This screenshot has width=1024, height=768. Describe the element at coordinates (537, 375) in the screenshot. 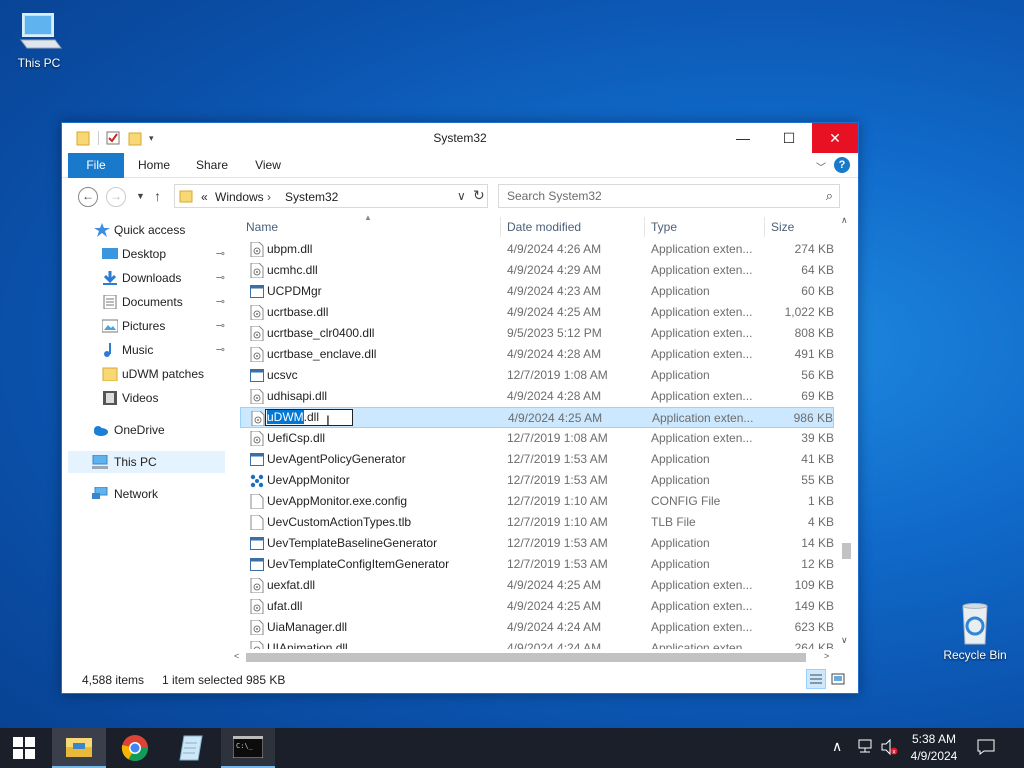

I see `file-row: ucsvc 12/7/2019 1:08 AM Application 56 KB` at that location.